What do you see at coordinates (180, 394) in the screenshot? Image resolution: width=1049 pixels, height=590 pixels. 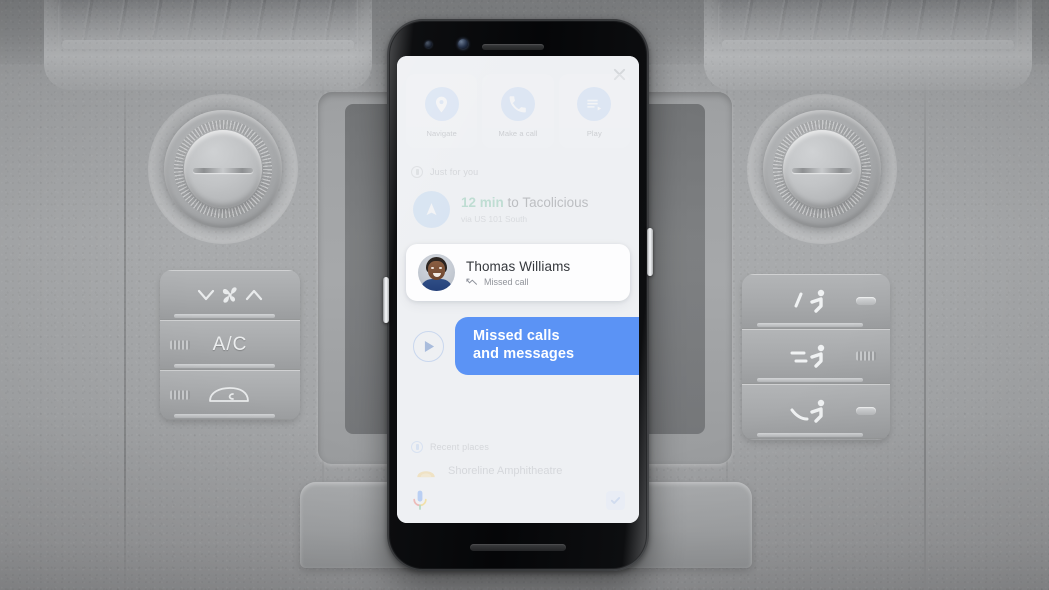 I see `recirculate-indicator-lamp` at bounding box center [180, 394].